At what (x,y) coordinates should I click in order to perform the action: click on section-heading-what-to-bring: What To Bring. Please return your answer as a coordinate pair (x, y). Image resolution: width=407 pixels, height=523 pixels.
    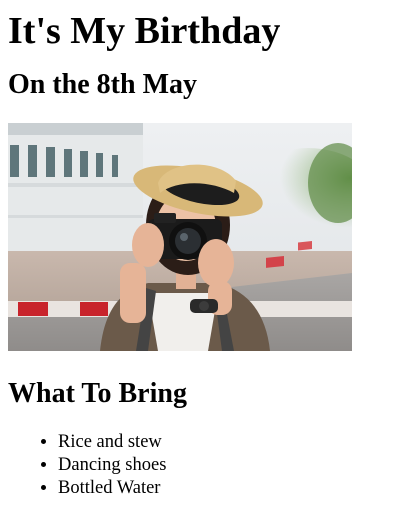
    Looking at the image, I should click on (97, 393).